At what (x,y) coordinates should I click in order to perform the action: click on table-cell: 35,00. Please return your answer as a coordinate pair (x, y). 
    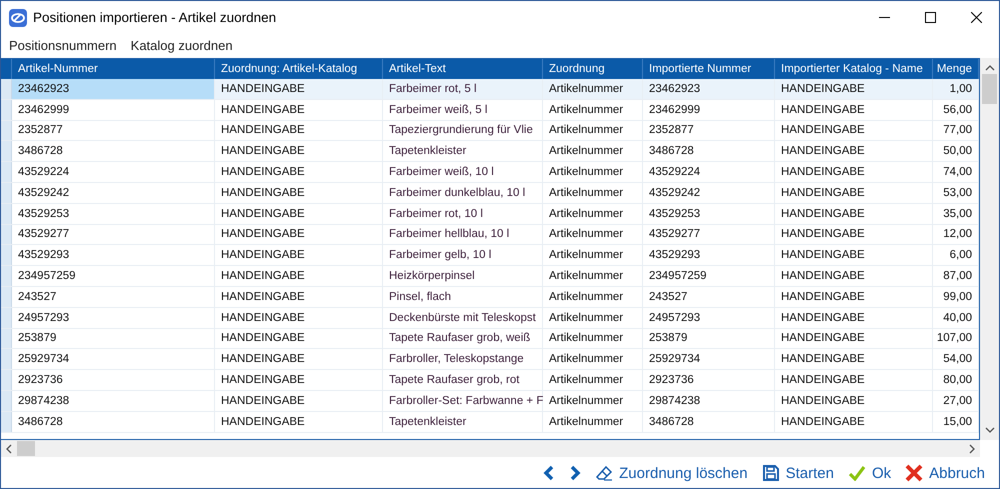
    Looking at the image, I should click on (956, 214).